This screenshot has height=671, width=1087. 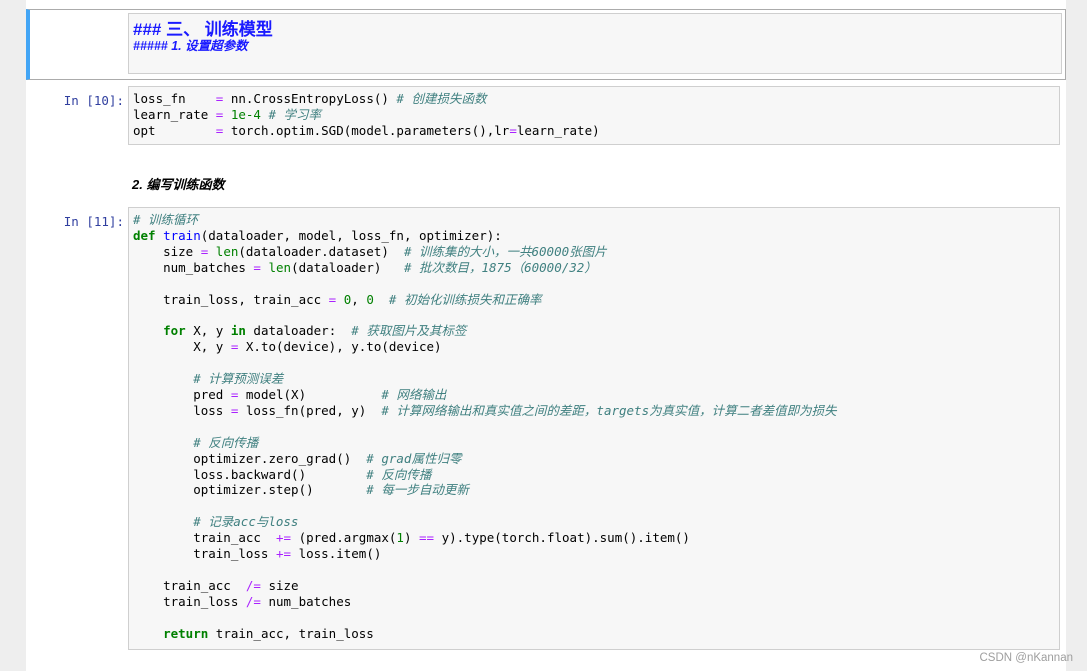 I want to click on code-token: # 批次数目，1875（60000/32）, so click(x=500, y=267).